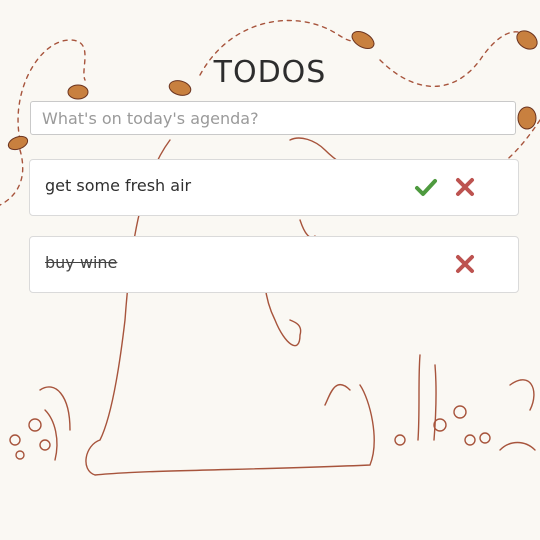 Image resolution: width=540 pixels, height=540 pixels. What do you see at coordinates (118, 185) in the screenshot?
I see `todo-text: get some fresh air` at bounding box center [118, 185].